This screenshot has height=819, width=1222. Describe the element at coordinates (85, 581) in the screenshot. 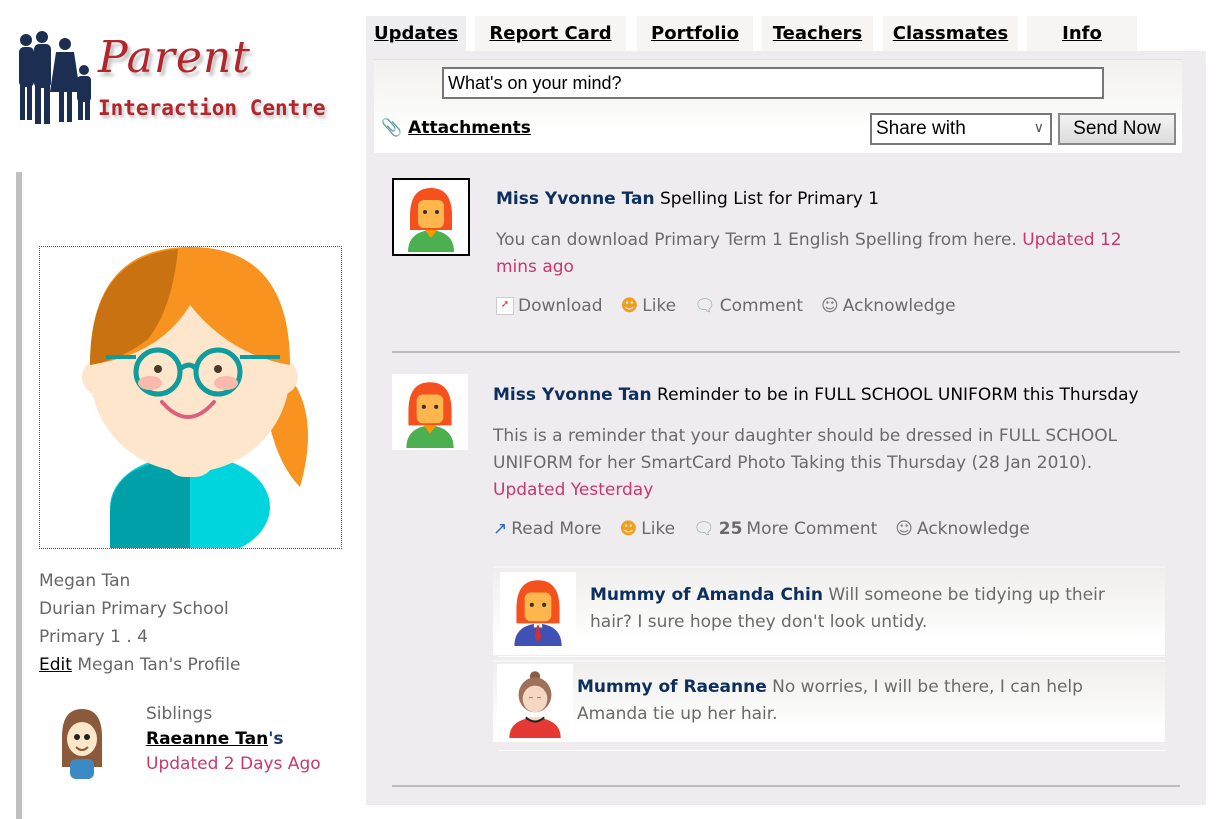

I see `student-name: Megan Tan` at that location.